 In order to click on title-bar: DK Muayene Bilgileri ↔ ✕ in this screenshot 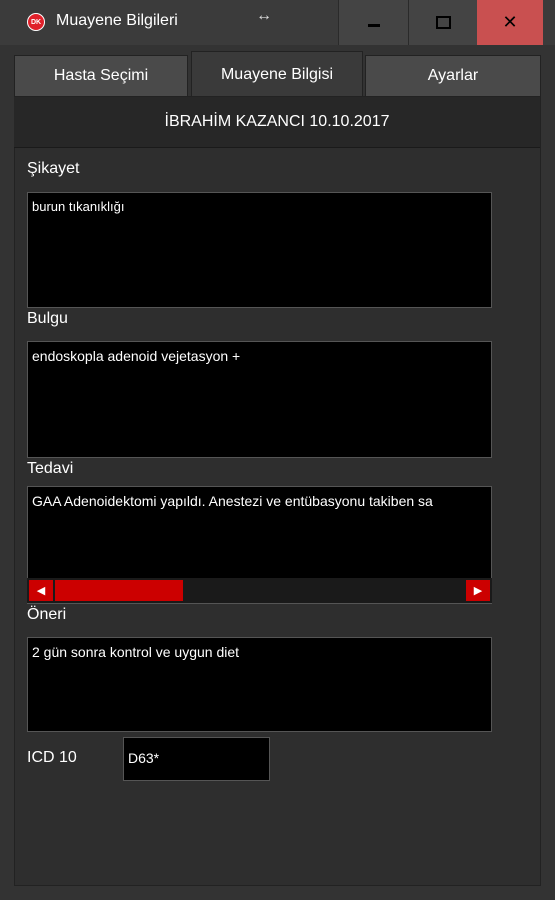, I will do `click(277, 22)`.